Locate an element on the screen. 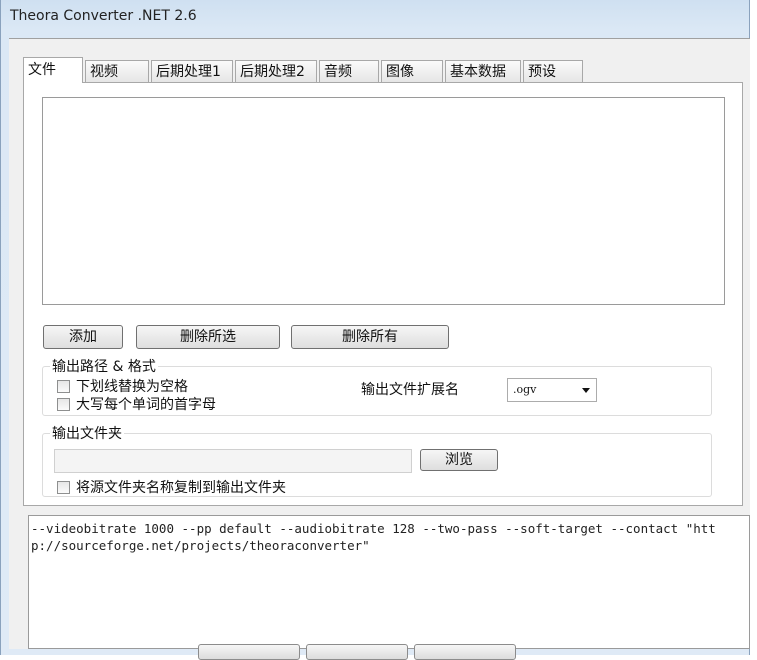 The image size is (757, 660). replace-underscores-label: 下划线替换为空格 is located at coordinates (132, 387).